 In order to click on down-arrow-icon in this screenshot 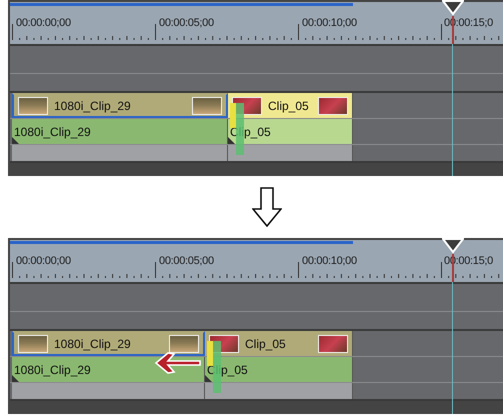, I will do `click(267, 207)`.